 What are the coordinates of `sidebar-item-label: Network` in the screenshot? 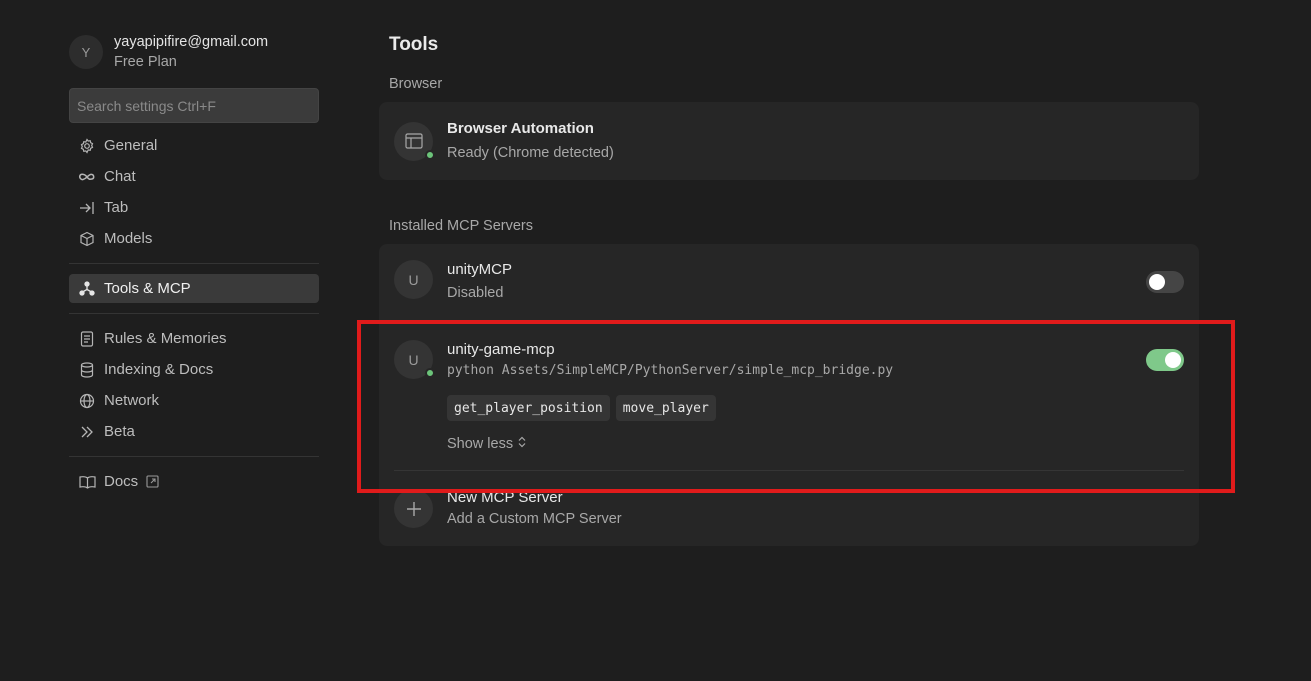 It's located at (132, 400).